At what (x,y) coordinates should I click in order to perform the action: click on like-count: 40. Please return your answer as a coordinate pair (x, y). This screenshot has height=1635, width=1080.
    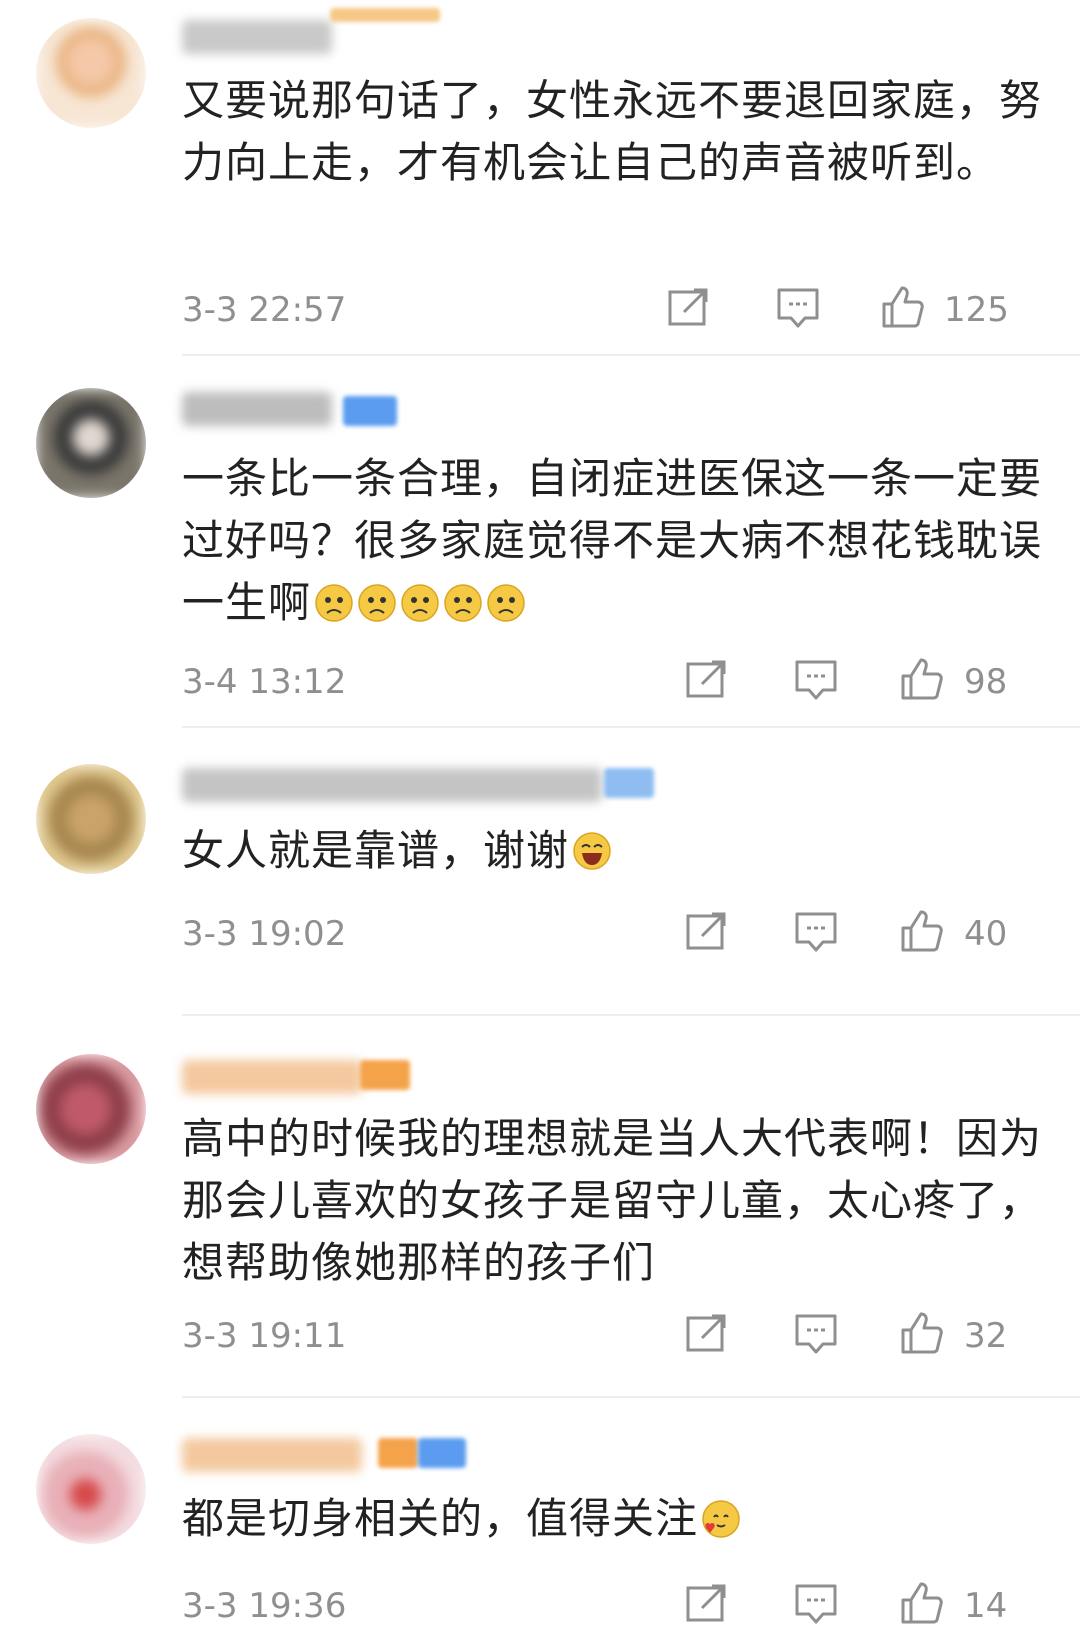
    Looking at the image, I should click on (986, 934).